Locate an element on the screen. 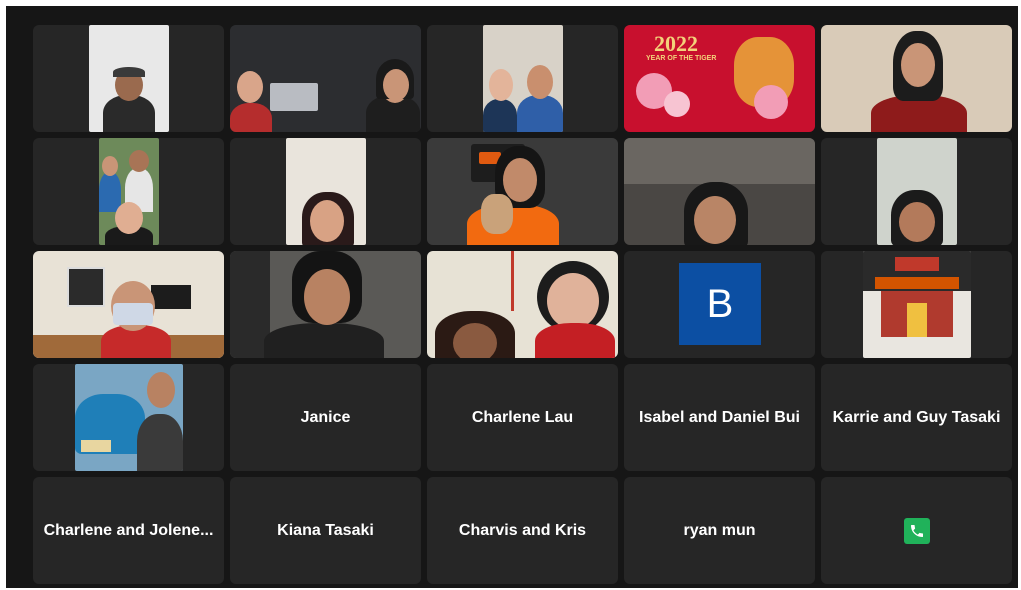 The image size is (1021, 590). participant-tile-22: Kiana Tasaki is located at coordinates (325, 530).